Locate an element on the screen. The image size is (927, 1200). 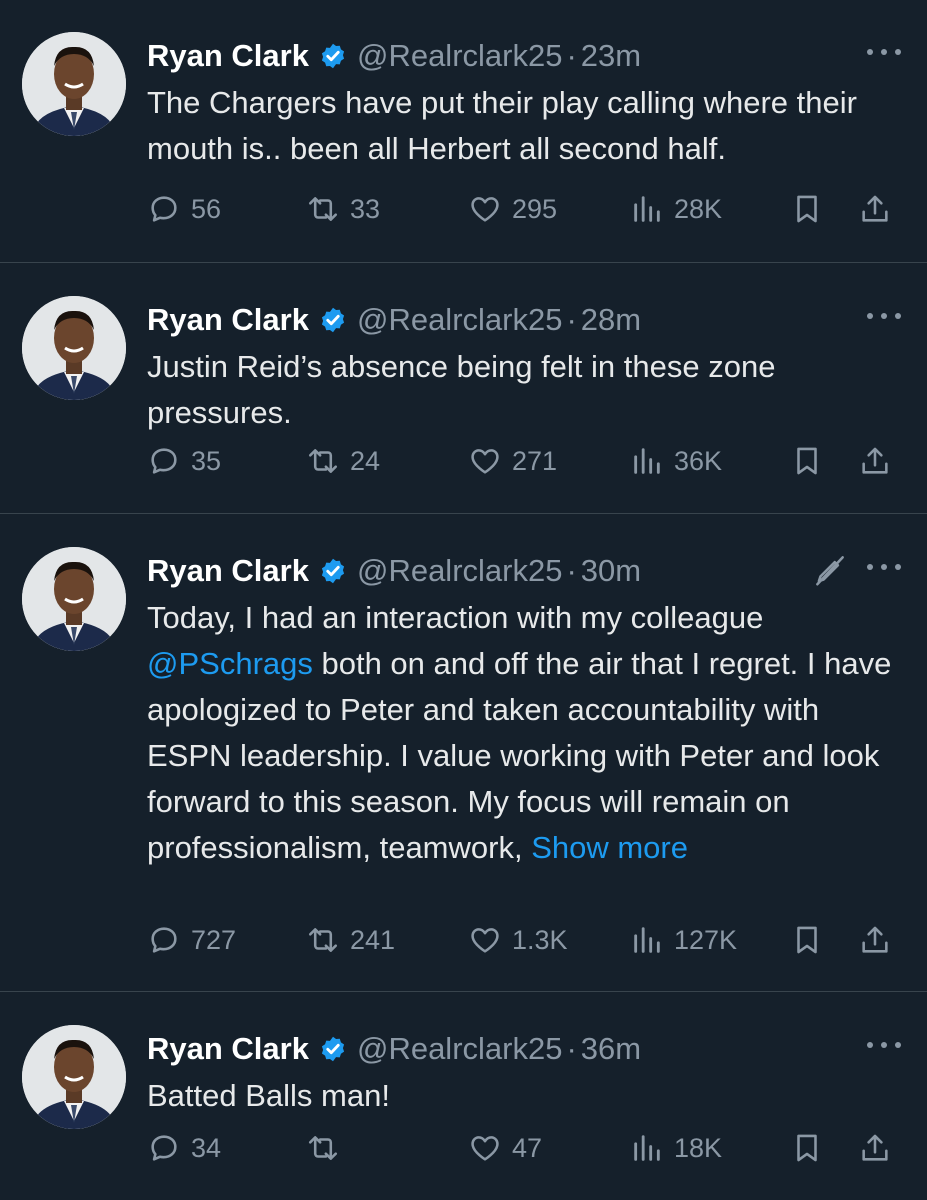
retweet-button is located at coordinates (328, 1148).